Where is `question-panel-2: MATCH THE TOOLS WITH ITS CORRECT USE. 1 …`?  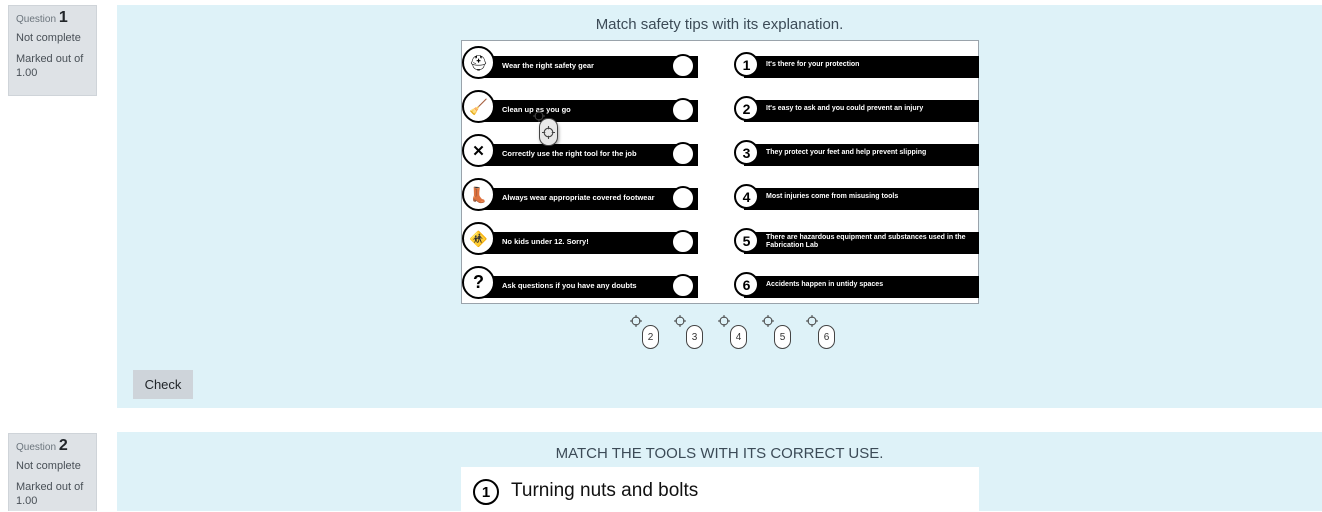 question-panel-2: MATCH THE TOOLS WITH ITS CORRECT USE. 1 … is located at coordinates (719, 472).